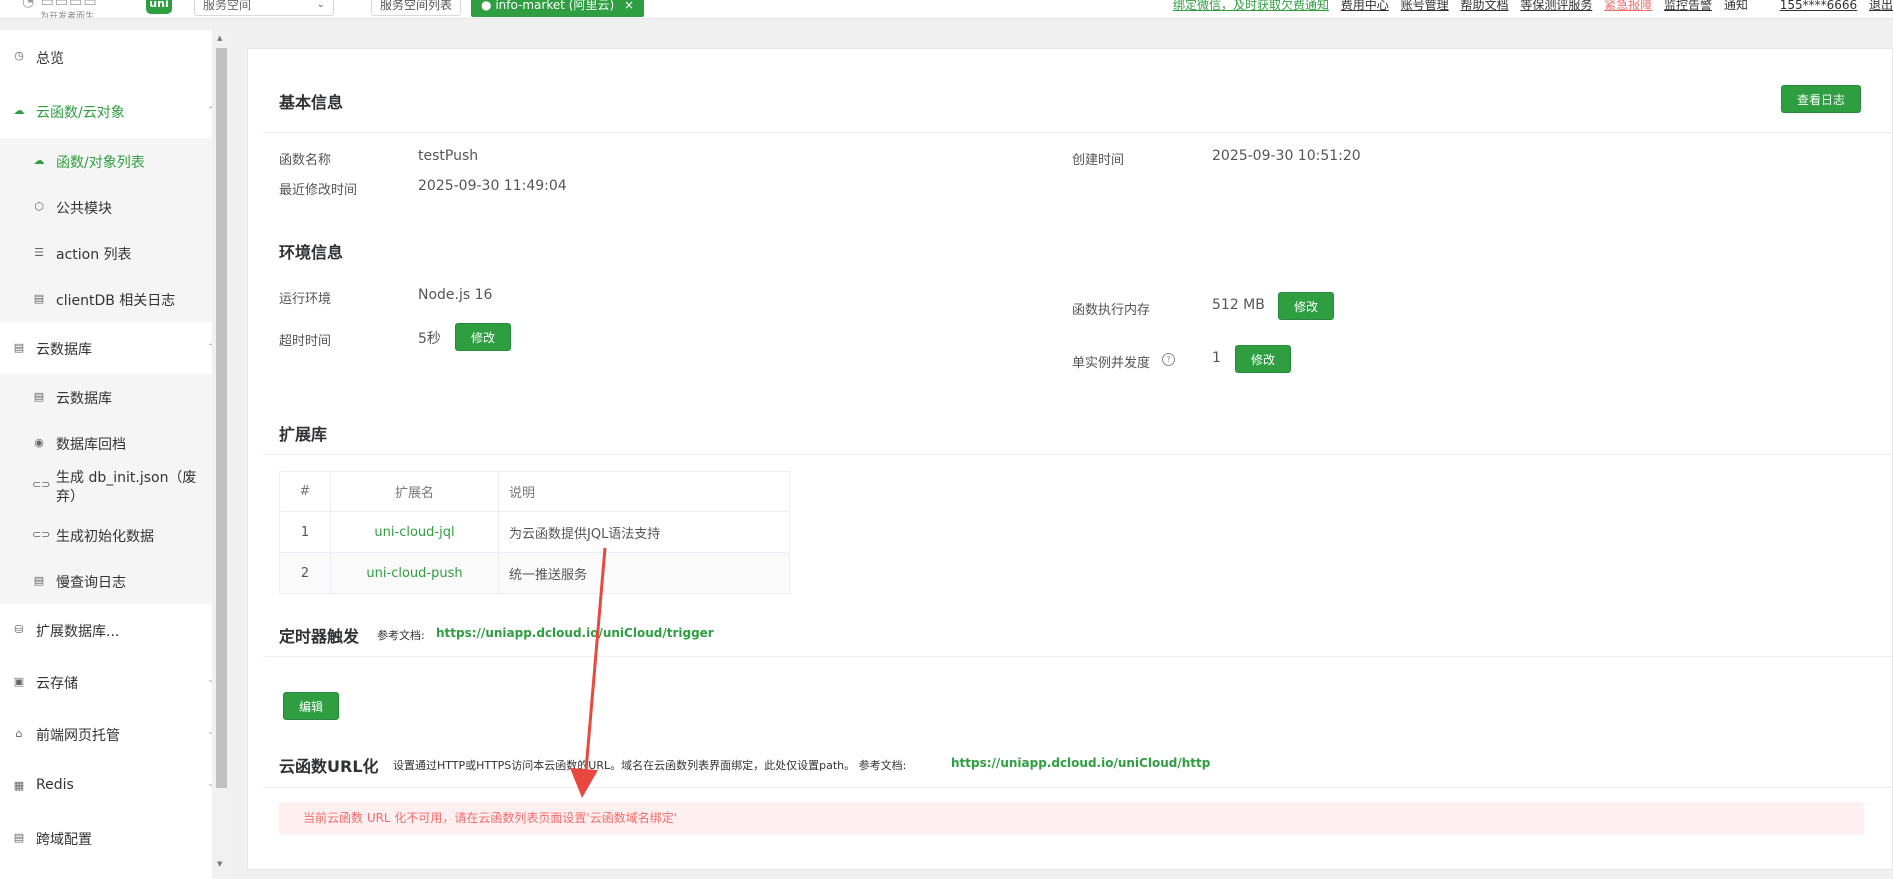  I want to click on sidebar-item-label: 云函数/云对象, so click(80, 113).